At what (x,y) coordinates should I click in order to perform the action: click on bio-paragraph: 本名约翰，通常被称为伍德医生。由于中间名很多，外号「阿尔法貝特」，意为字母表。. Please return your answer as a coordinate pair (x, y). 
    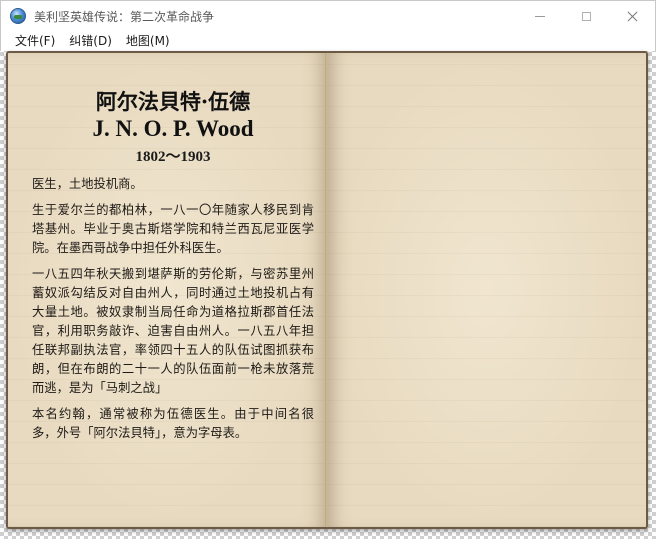
    Looking at the image, I should click on (173, 423).